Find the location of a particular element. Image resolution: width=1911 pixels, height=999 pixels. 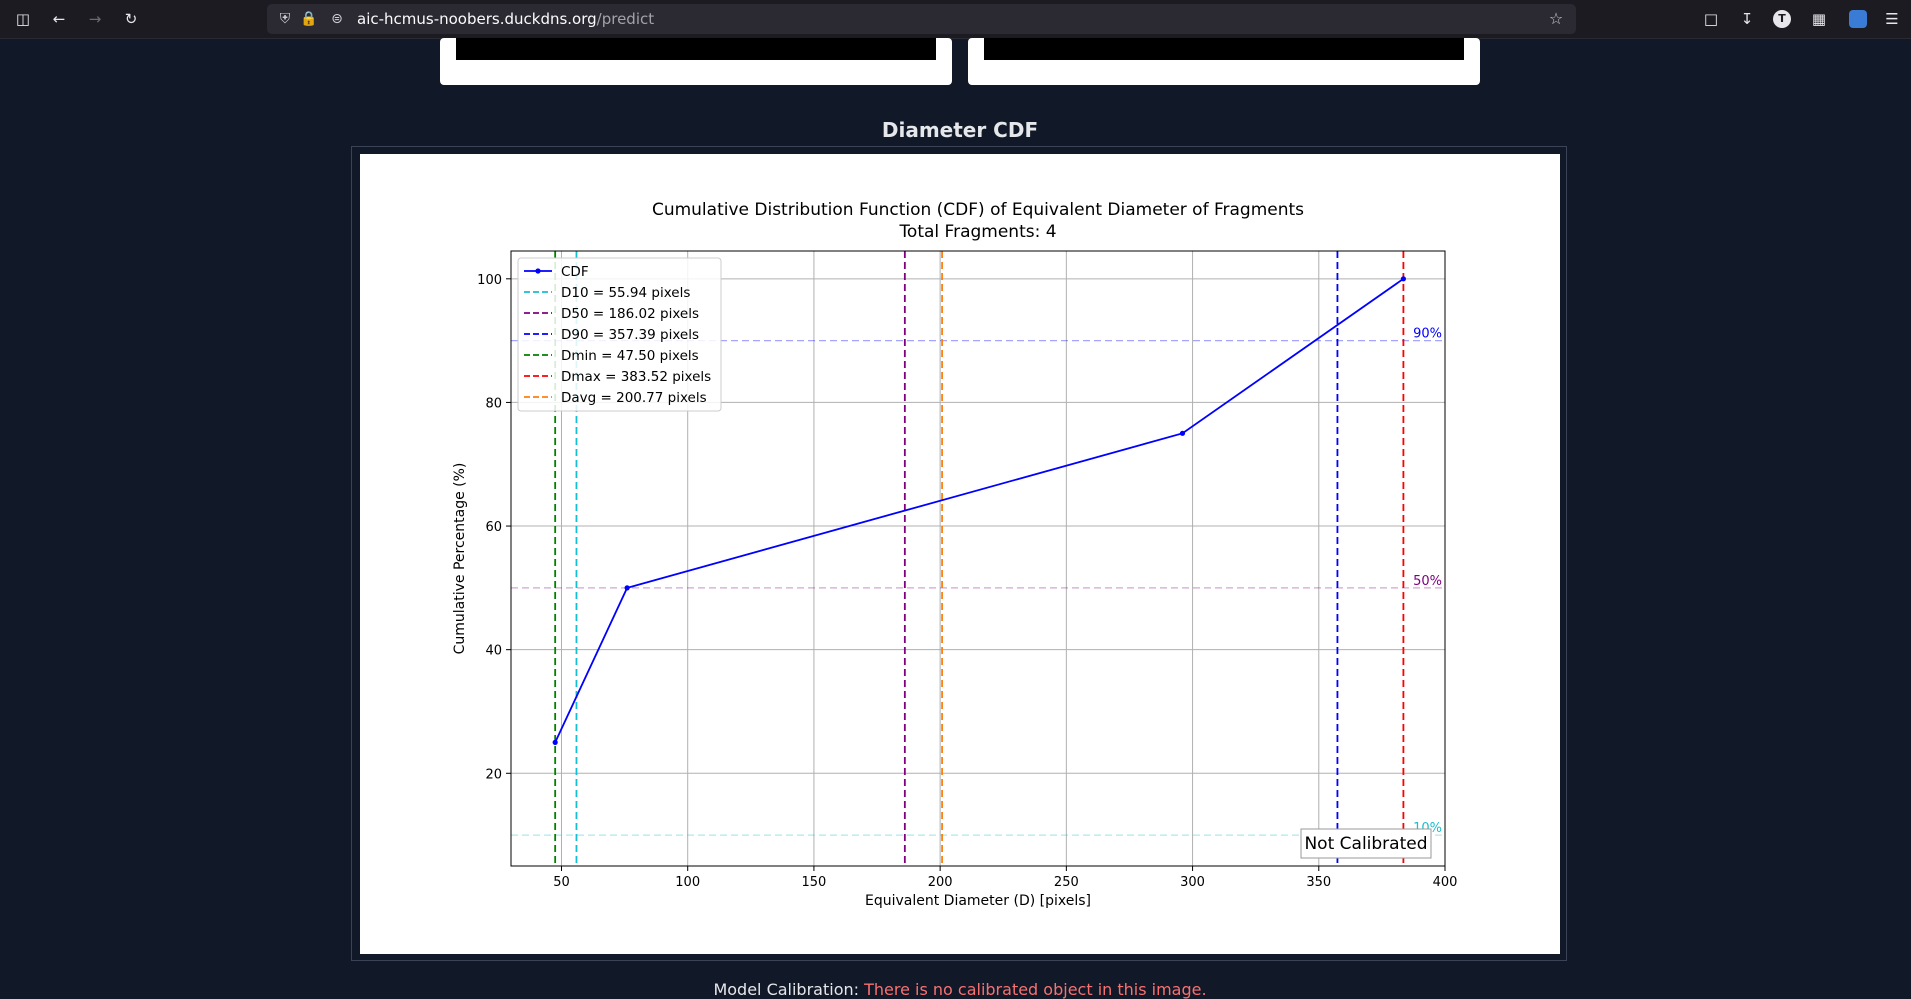

url-text: aic-hcmus-noobers.duckdns.org/predict is located at coordinates (505, 19).